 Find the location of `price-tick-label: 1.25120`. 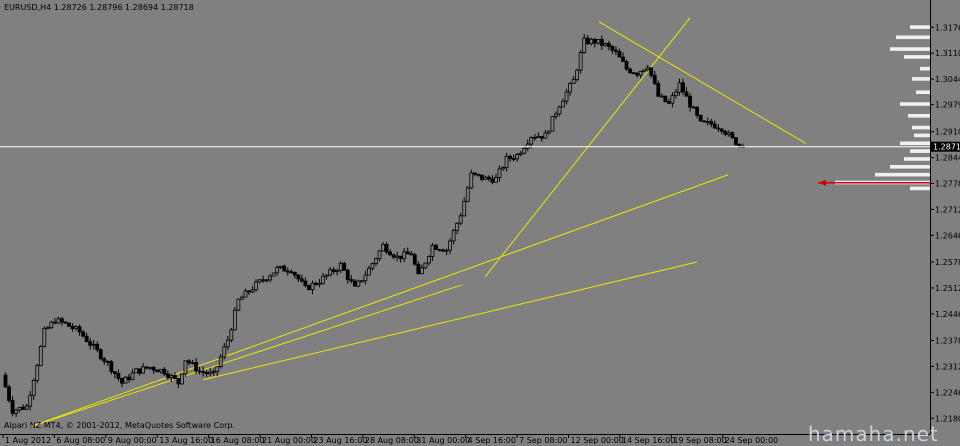

price-tick-label: 1.25120 is located at coordinates (947, 288).